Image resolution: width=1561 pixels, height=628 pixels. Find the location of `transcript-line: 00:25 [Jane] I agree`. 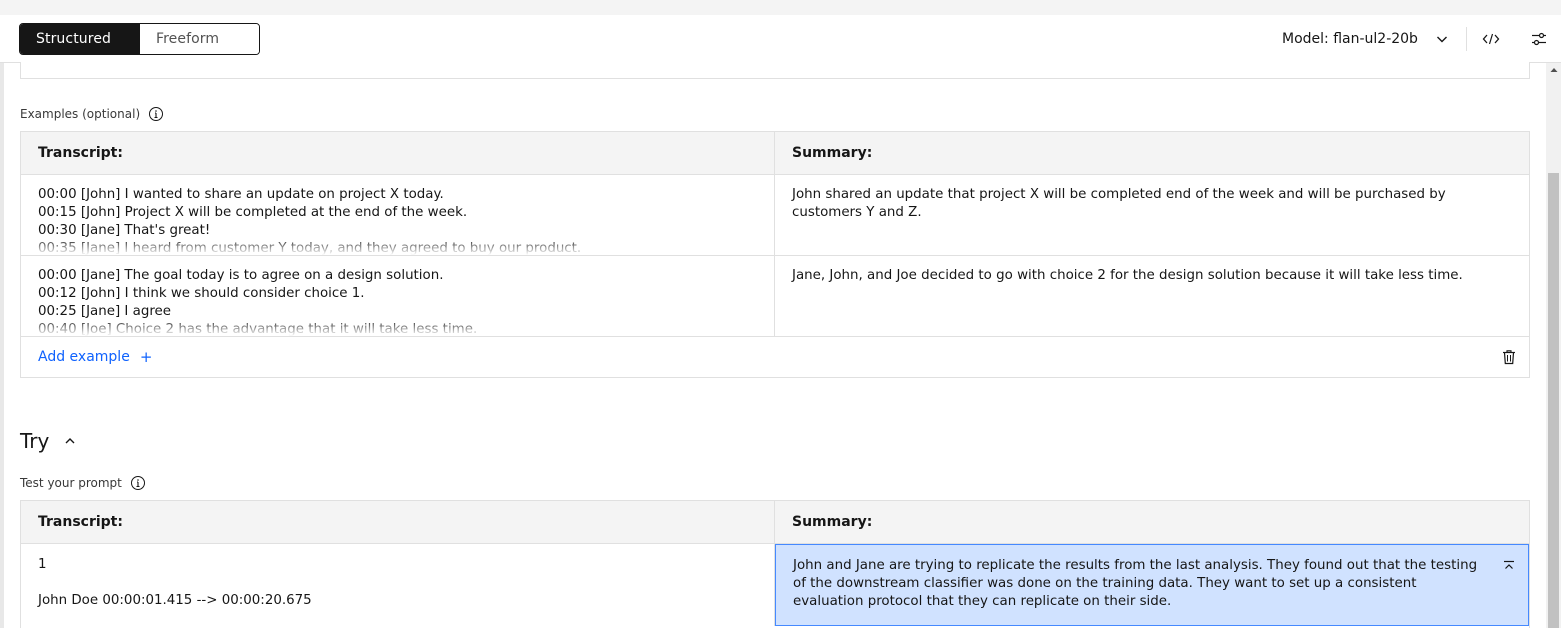

transcript-line: 00:25 [Jane] I agree is located at coordinates (105, 311).